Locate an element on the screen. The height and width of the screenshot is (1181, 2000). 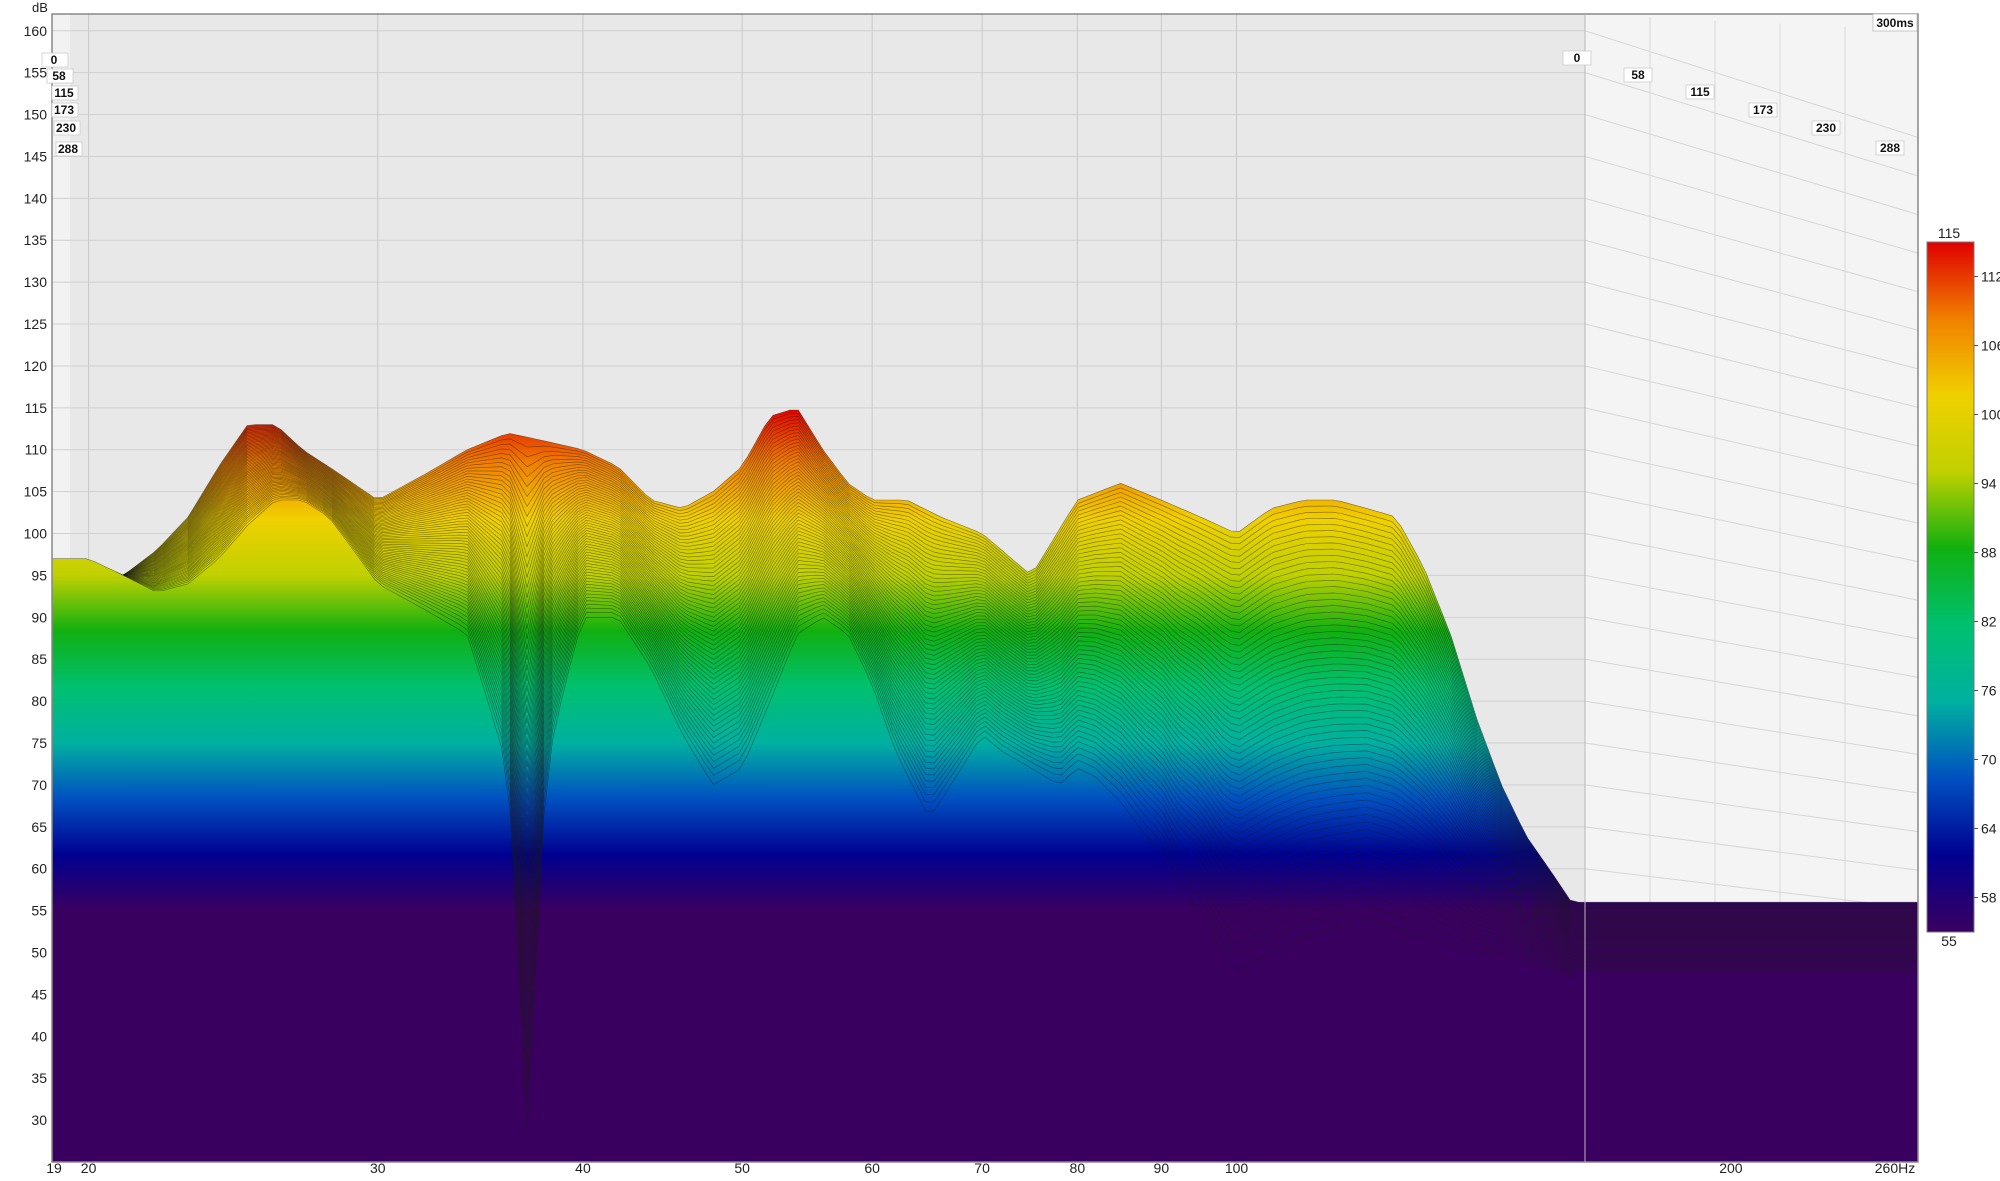
time-slice-marker: 230 is located at coordinates (1826, 128).